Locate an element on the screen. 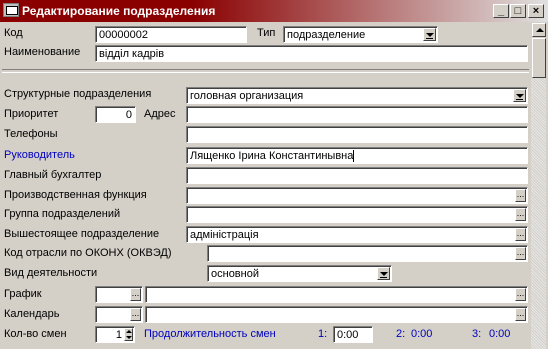  shifts-label: Кол-во смен is located at coordinates (35, 334).